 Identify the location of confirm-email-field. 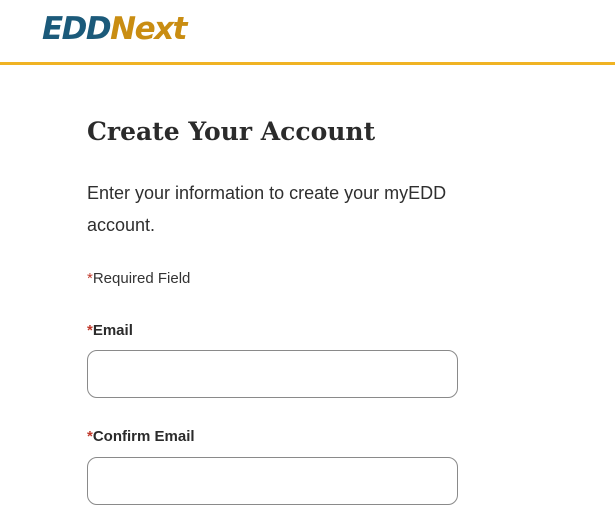
(272, 481).